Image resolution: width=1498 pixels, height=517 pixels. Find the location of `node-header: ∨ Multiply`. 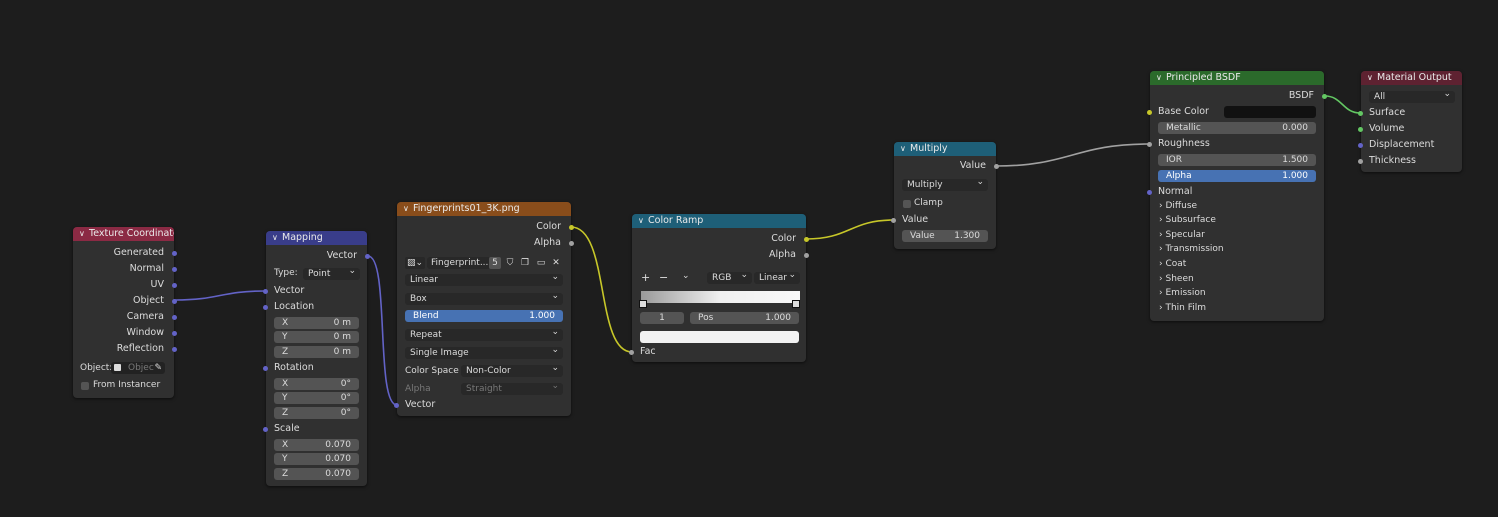

node-header: ∨ Multiply is located at coordinates (945, 149).